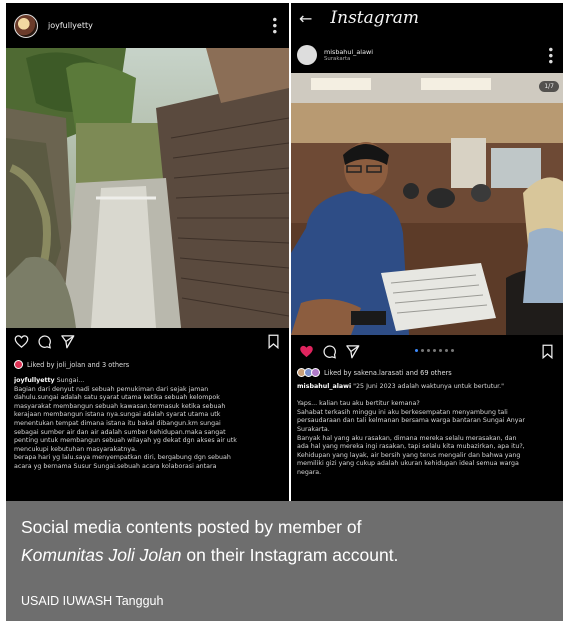 The image size is (563, 621). Describe the element at coordinates (307, 55) in the screenshot. I see `right-avatar` at that location.